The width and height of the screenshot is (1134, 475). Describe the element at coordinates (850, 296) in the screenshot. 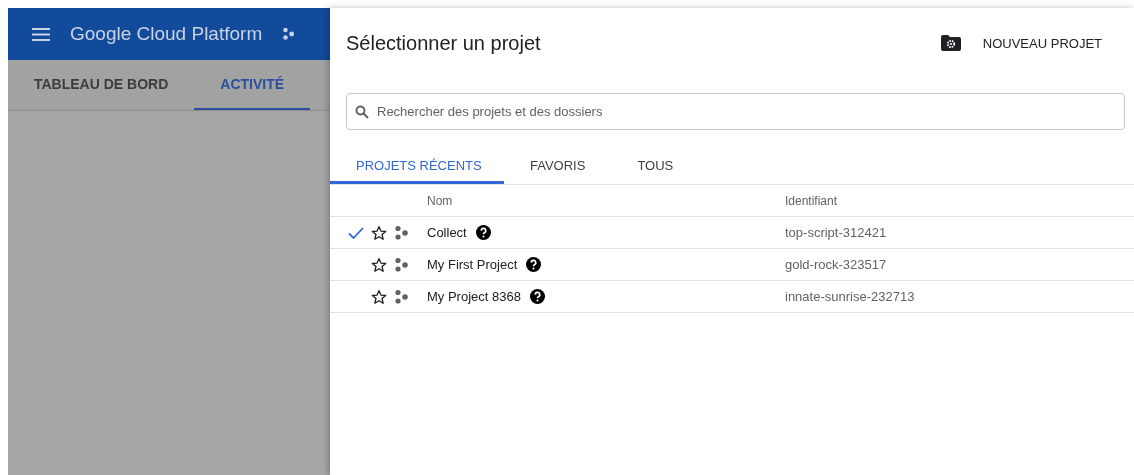

I see `project-id: innate-sunrise-232713` at that location.